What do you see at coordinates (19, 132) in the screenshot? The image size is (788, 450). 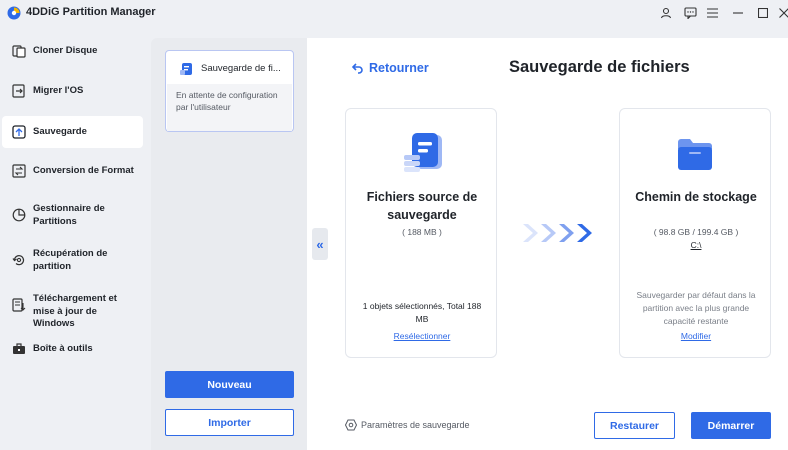 I see `backup-icon` at bounding box center [19, 132].